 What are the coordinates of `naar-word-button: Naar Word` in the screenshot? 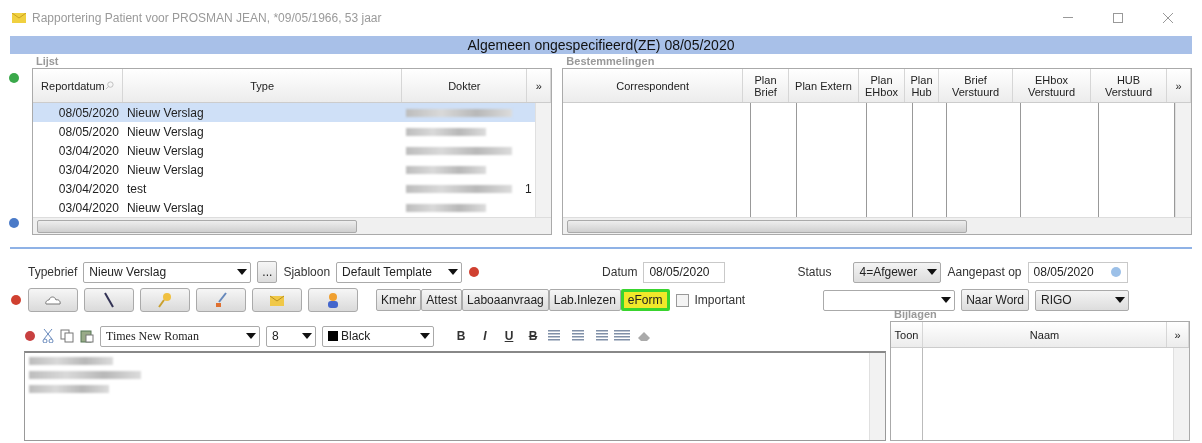 It's located at (995, 300).